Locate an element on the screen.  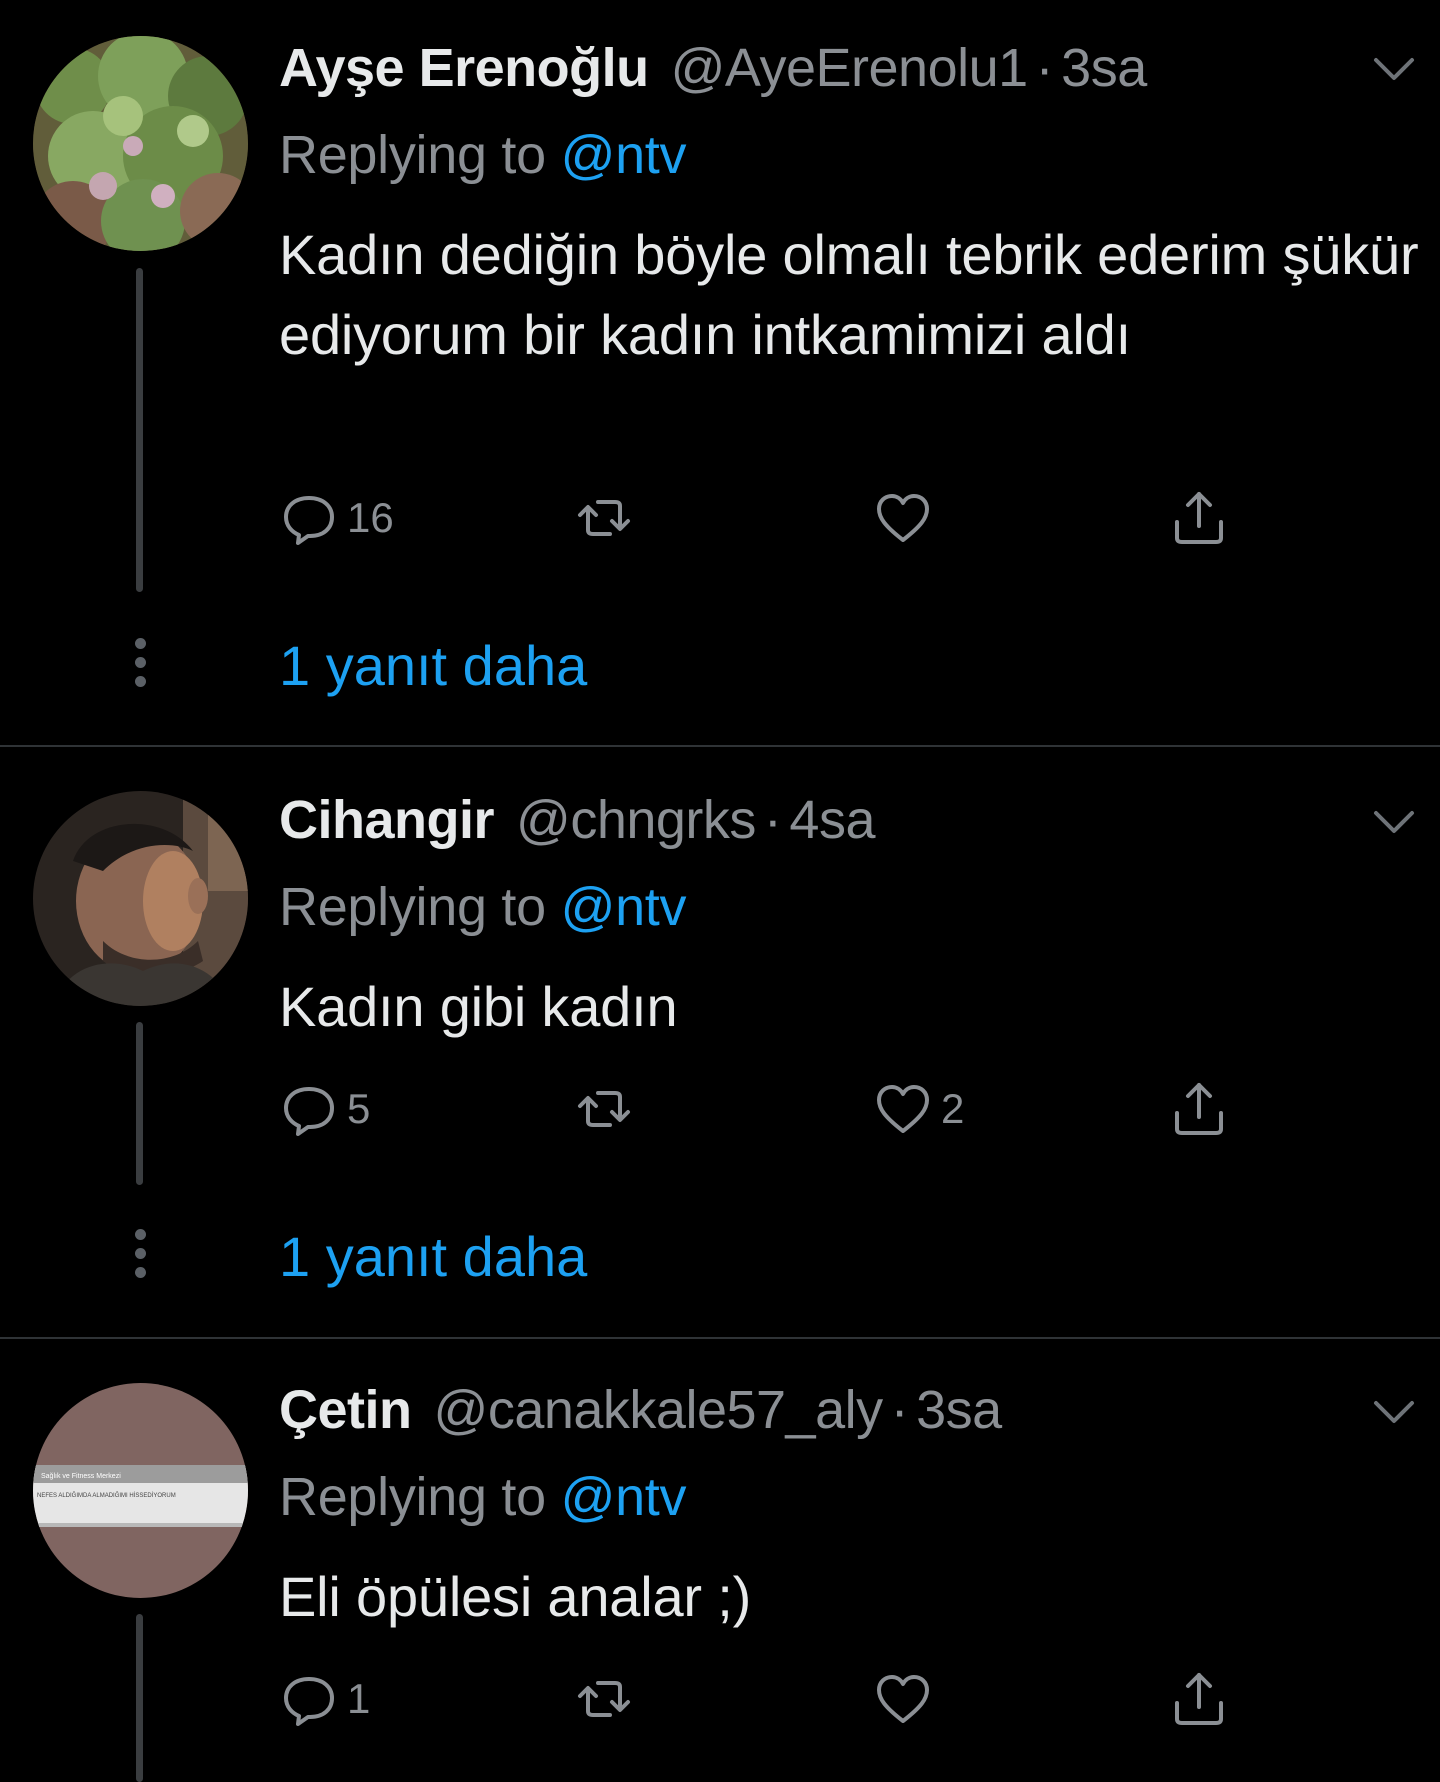
reply-count: 5 is located at coordinates (359, 1108).